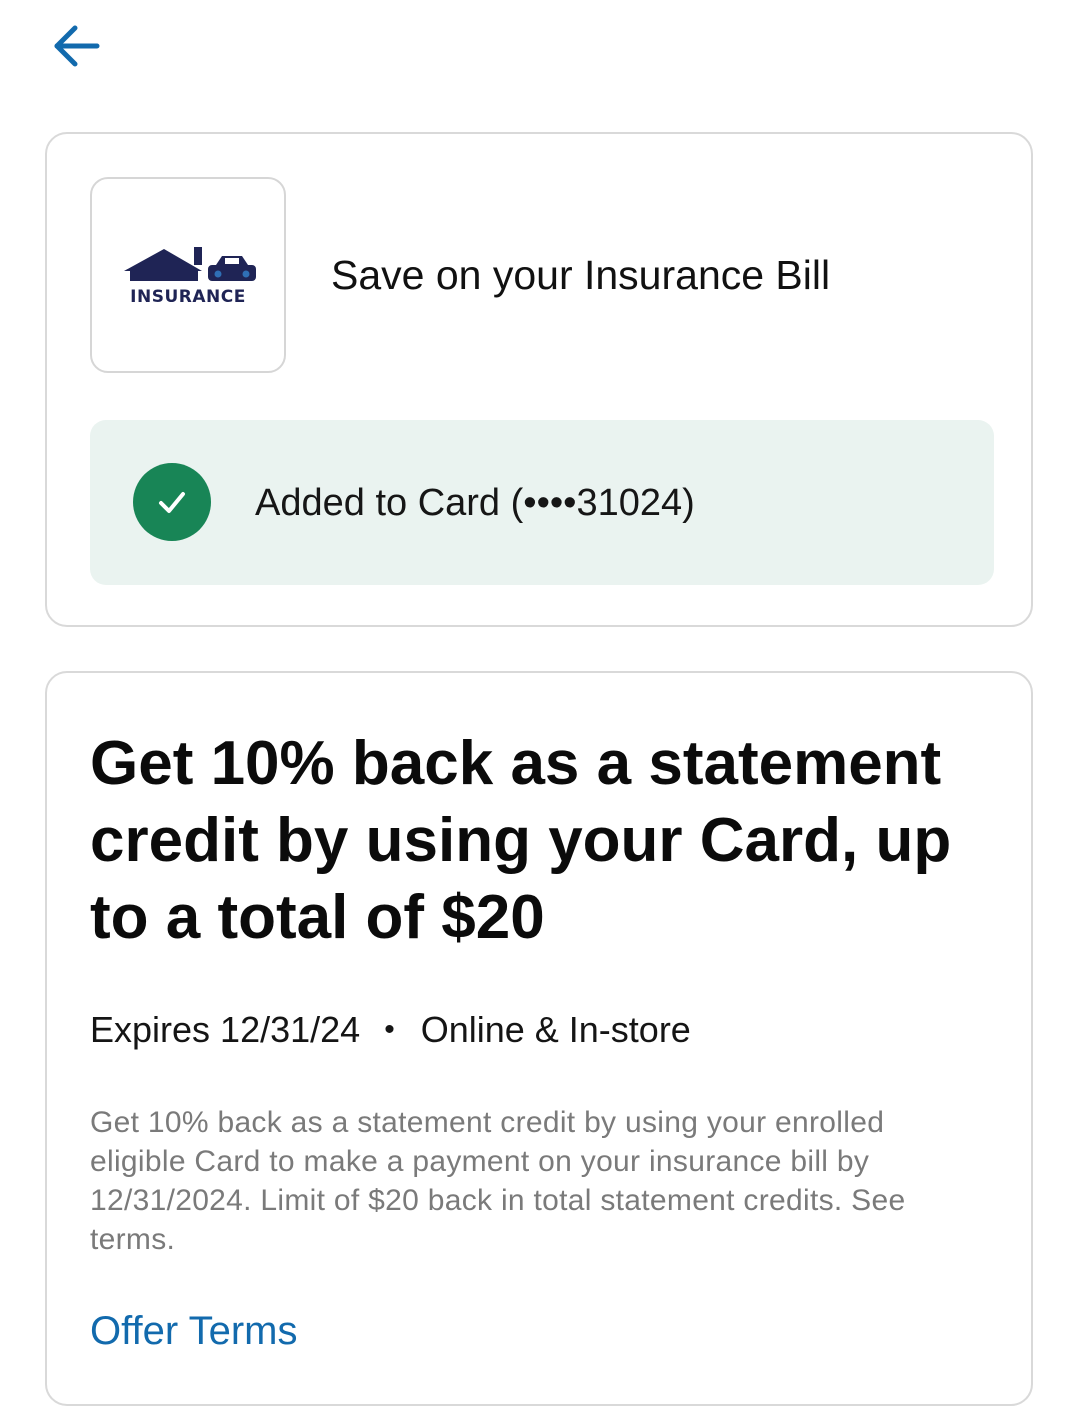  I want to click on merchant-title: Save on your Insurance Bill, so click(581, 275).